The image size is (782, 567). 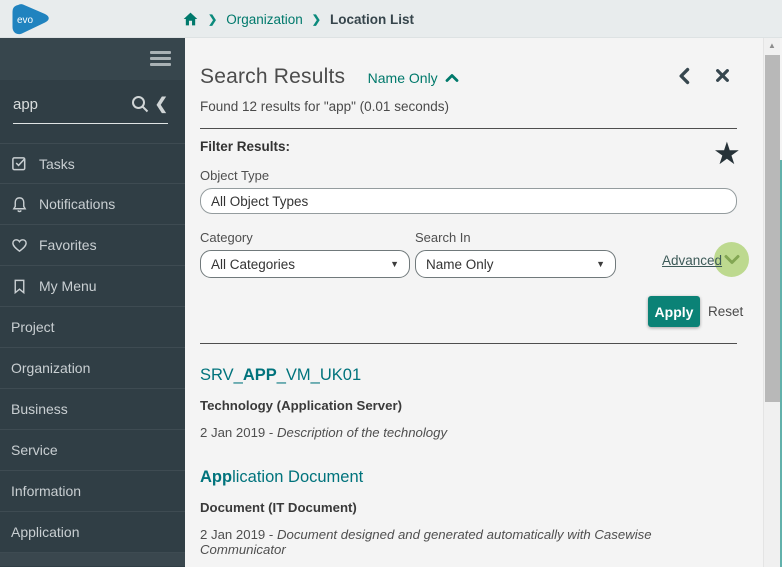 What do you see at coordinates (19, 245) in the screenshot?
I see `heart-icon` at bounding box center [19, 245].